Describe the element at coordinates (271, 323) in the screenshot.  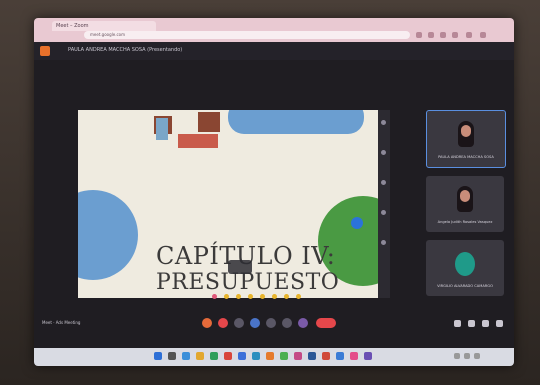
I see `present-icon` at that location.